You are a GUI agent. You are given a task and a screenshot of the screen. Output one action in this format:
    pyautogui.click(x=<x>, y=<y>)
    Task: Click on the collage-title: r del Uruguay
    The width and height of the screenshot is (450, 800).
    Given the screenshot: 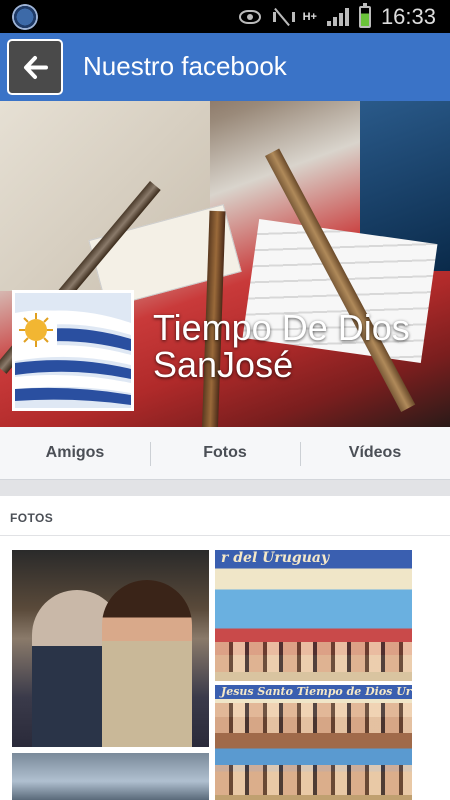 What is the action you would take?
    pyautogui.click(x=275, y=558)
    